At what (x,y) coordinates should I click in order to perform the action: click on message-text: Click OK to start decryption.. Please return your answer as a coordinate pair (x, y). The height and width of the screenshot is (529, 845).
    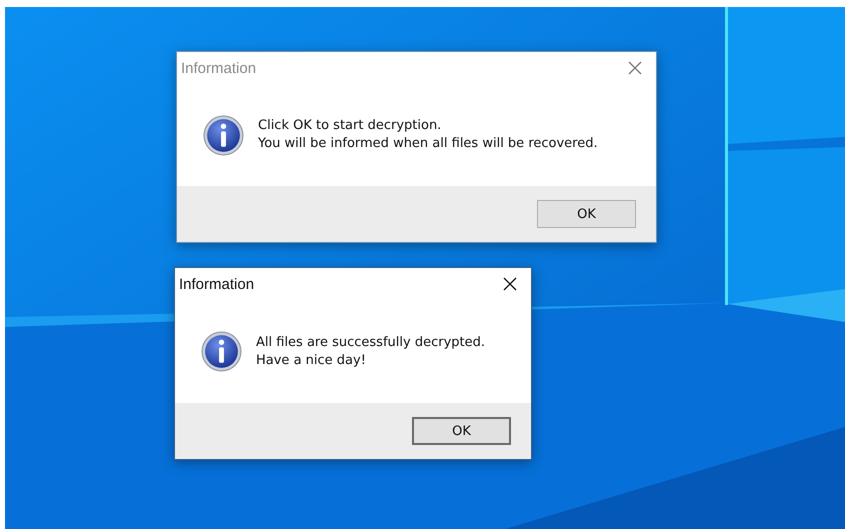
    Looking at the image, I should click on (350, 126).